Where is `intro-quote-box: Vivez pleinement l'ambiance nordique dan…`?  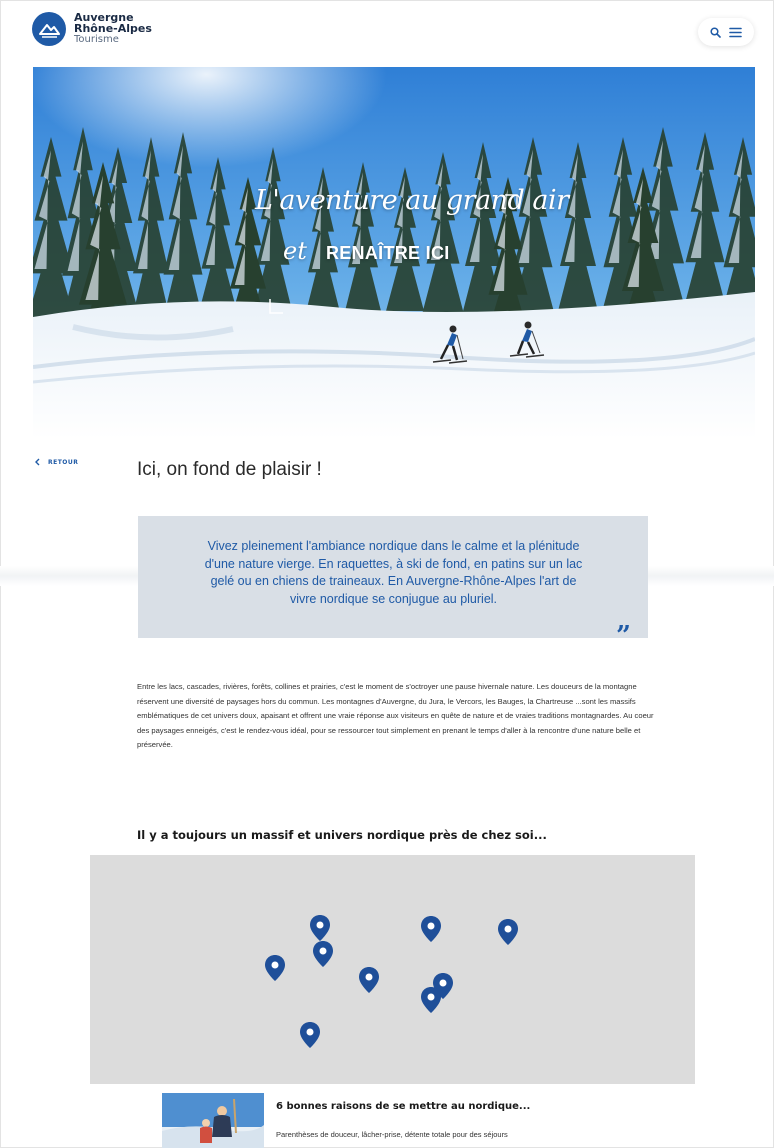 intro-quote-box: Vivez pleinement l'ambiance nordique dan… is located at coordinates (393, 577).